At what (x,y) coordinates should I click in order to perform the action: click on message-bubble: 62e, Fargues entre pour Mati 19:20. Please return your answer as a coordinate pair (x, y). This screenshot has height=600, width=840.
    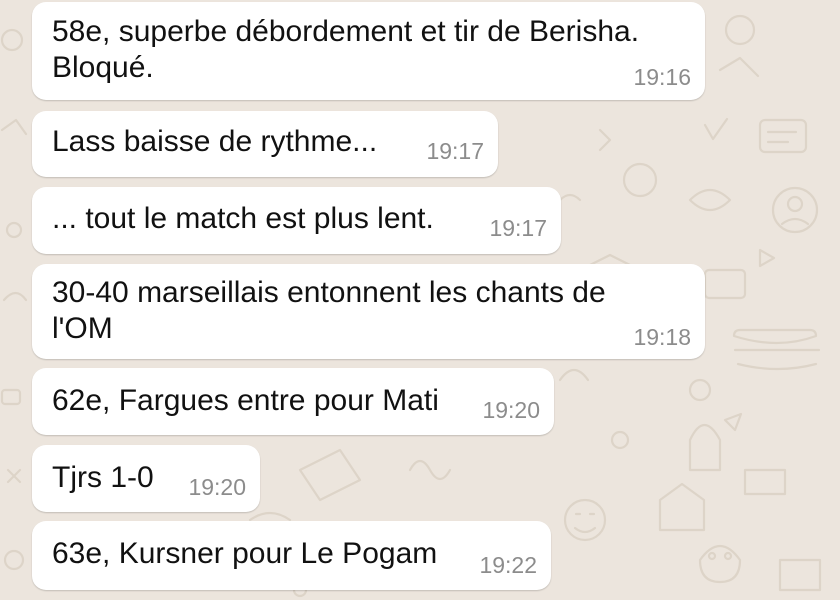
    Looking at the image, I should click on (293, 401).